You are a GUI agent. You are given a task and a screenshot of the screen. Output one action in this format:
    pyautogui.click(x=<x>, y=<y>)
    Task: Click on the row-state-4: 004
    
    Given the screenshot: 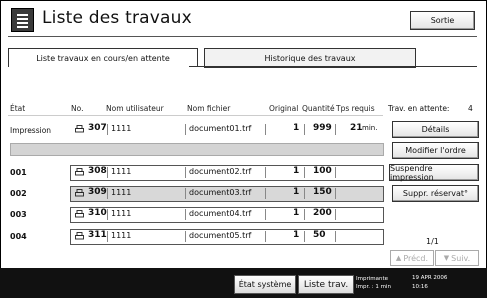 What is the action you would take?
    pyautogui.click(x=18, y=236)
    